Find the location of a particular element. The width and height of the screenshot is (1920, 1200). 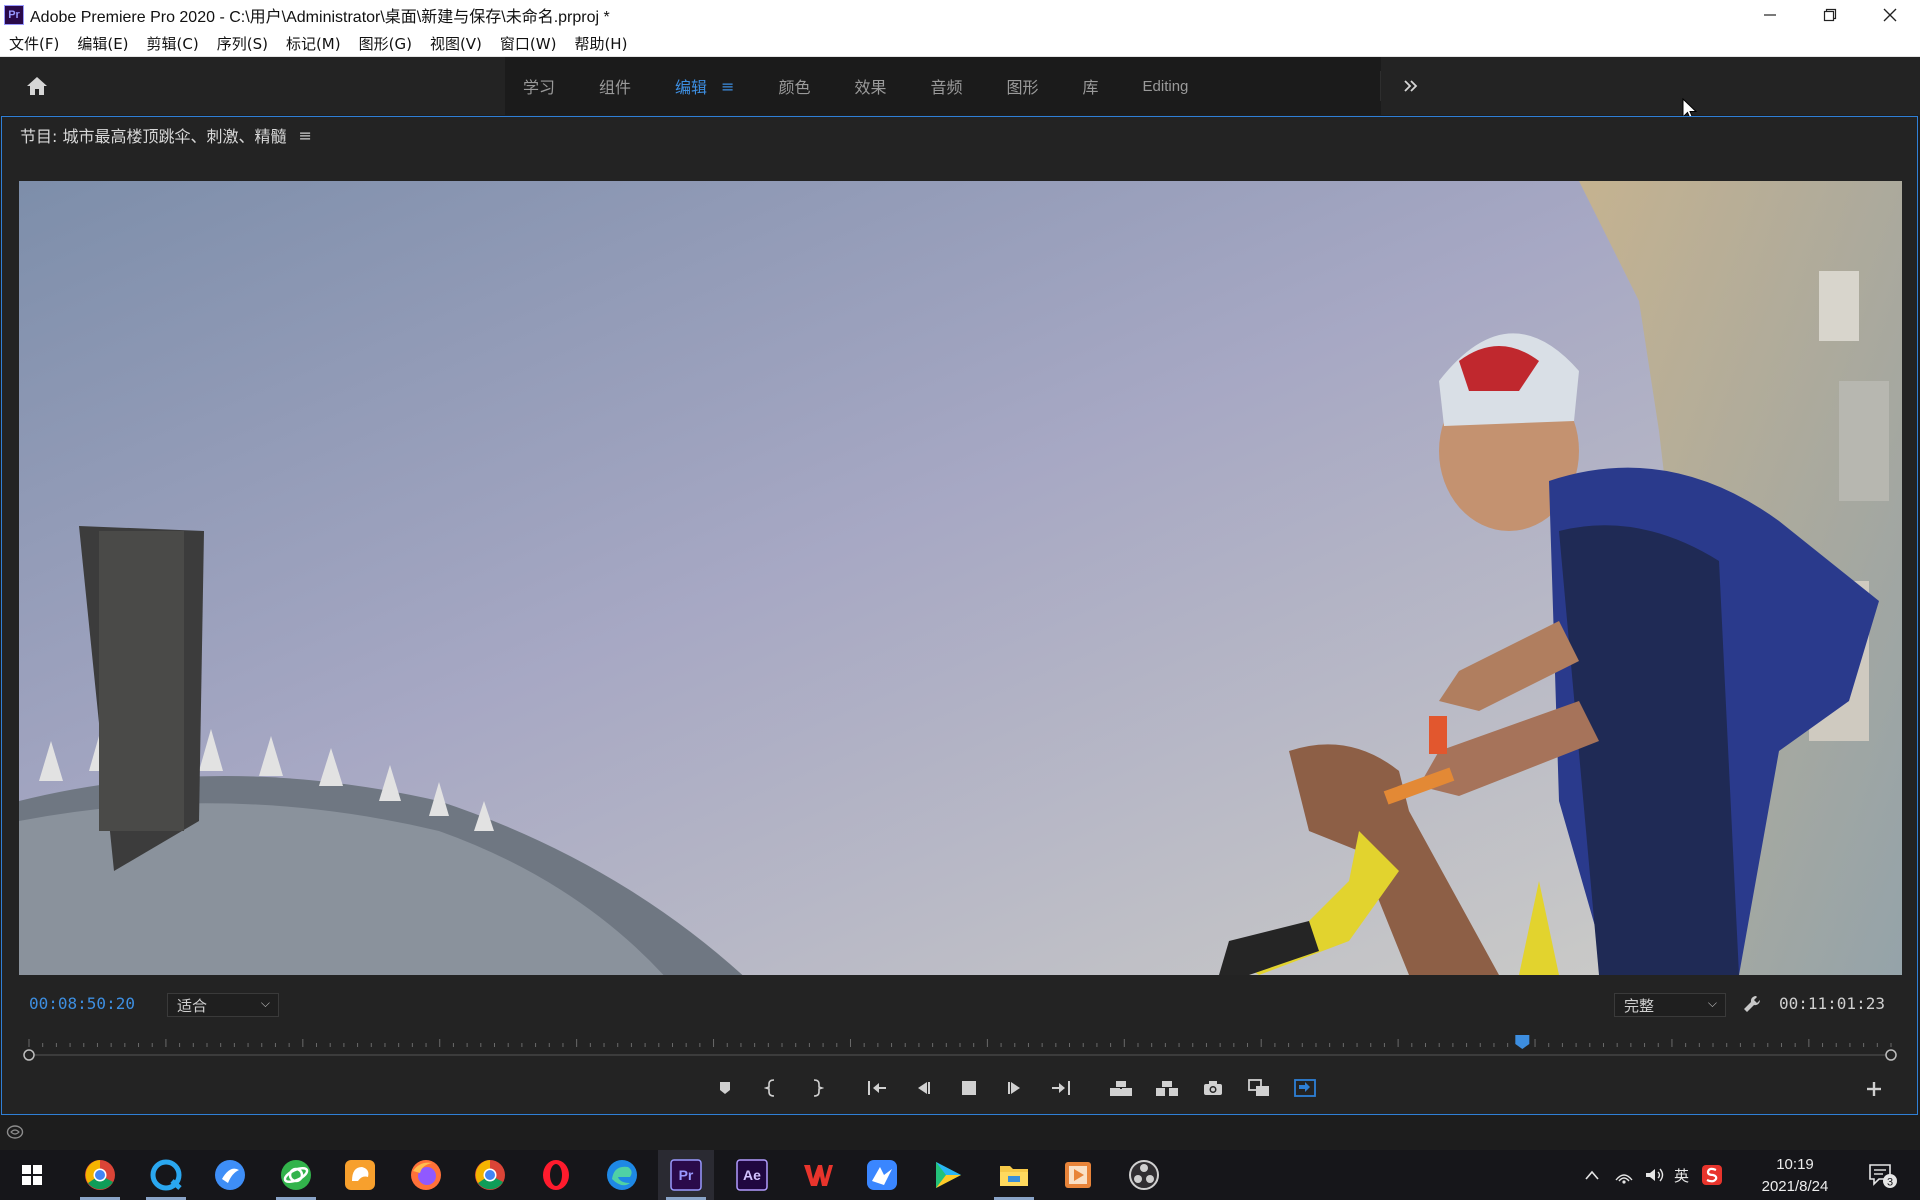

firefox-icon is located at coordinates (426, 1175).